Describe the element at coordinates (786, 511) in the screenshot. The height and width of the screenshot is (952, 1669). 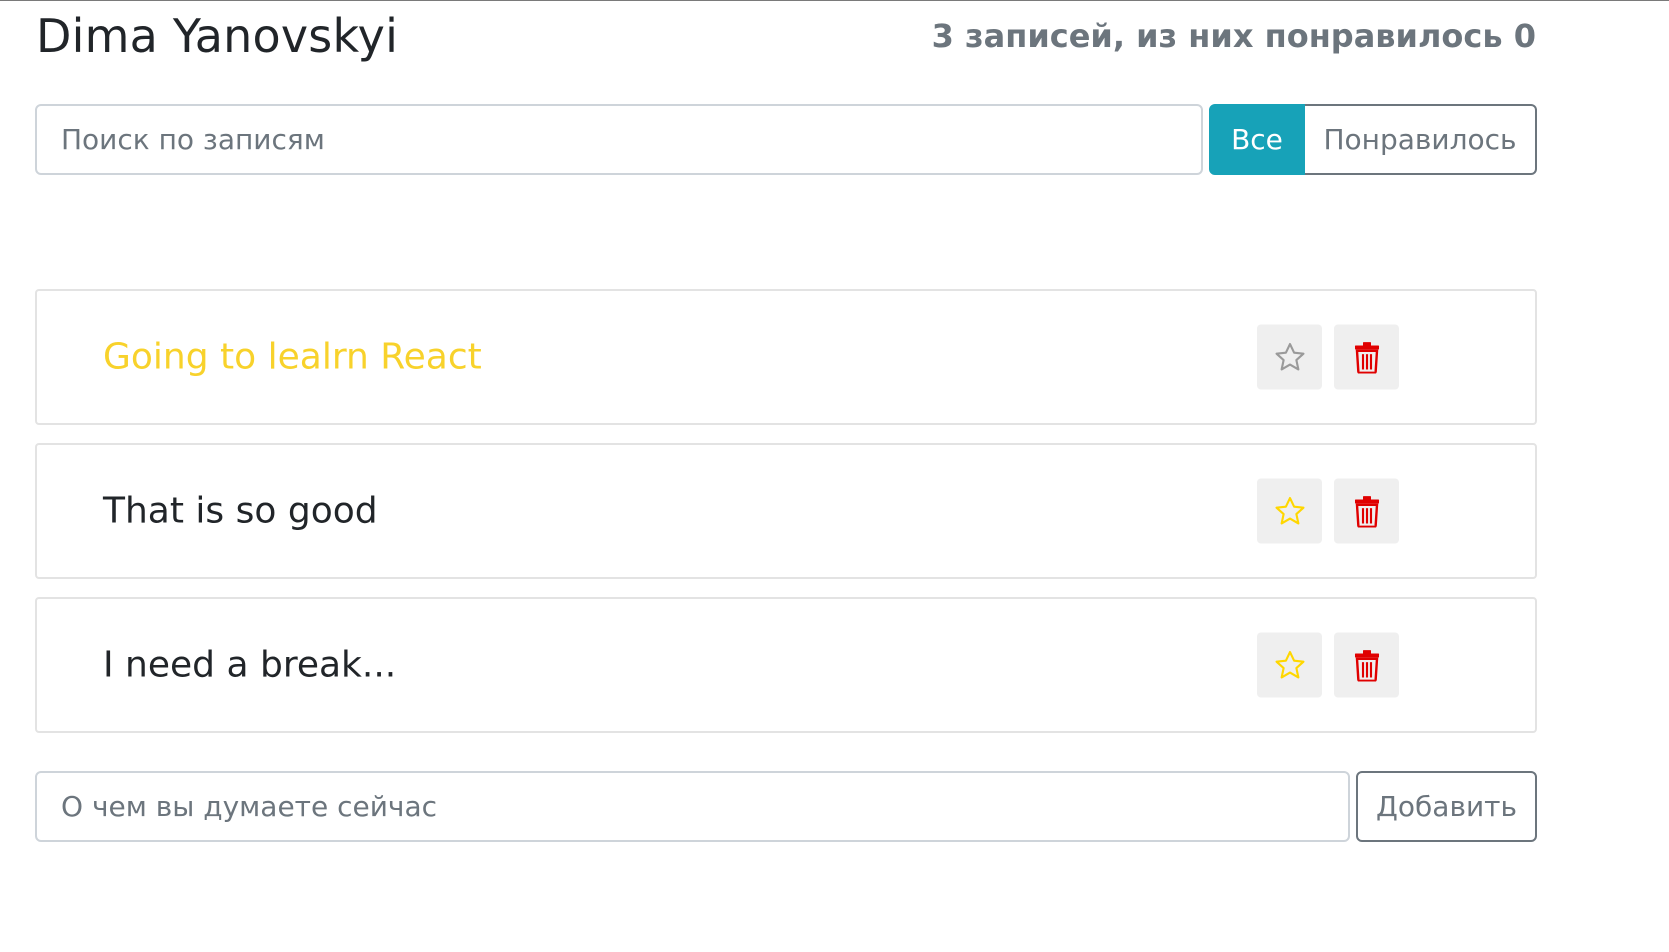
I see `list-item: That is so good` at that location.